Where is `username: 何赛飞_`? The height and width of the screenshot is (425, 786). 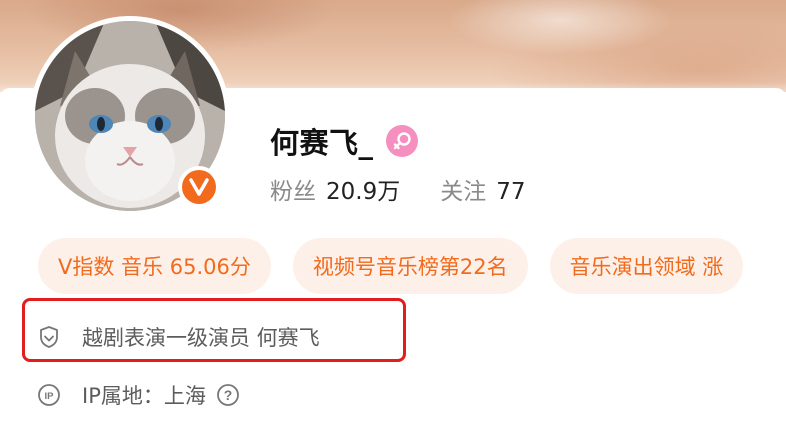
username: 何赛飞_ is located at coordinates (322, 143).